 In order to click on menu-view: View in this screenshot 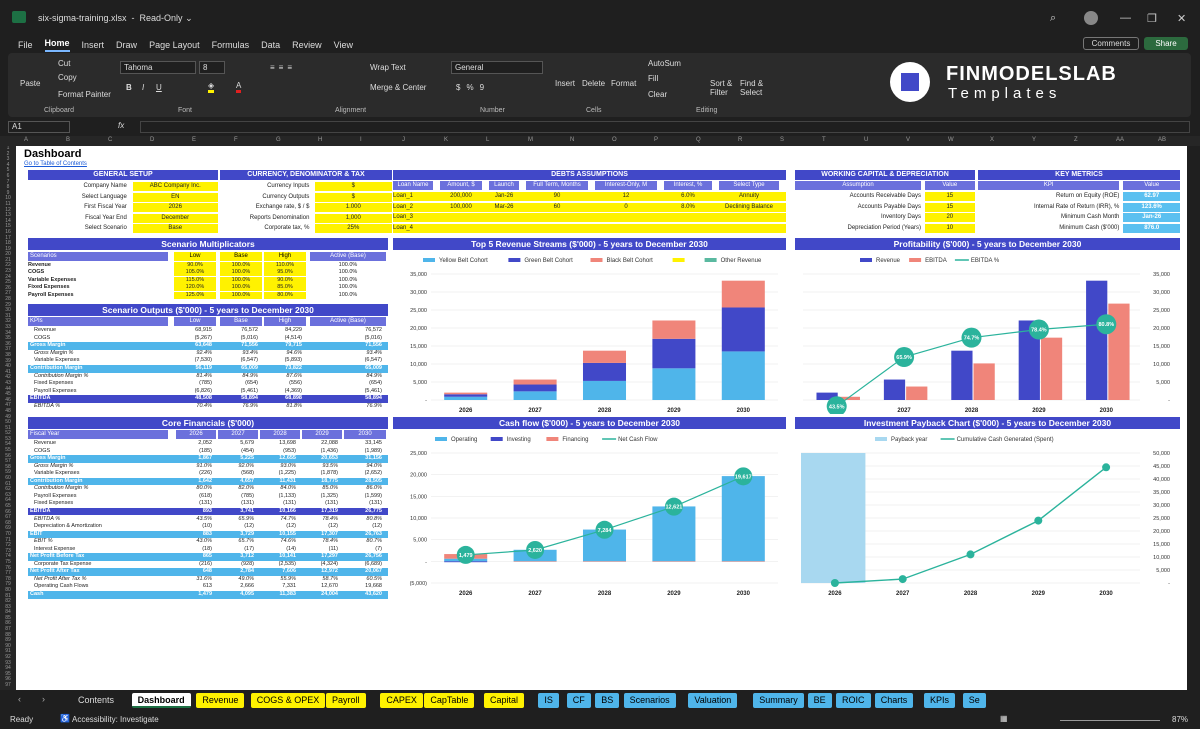, I will do `click(343, 45)`.